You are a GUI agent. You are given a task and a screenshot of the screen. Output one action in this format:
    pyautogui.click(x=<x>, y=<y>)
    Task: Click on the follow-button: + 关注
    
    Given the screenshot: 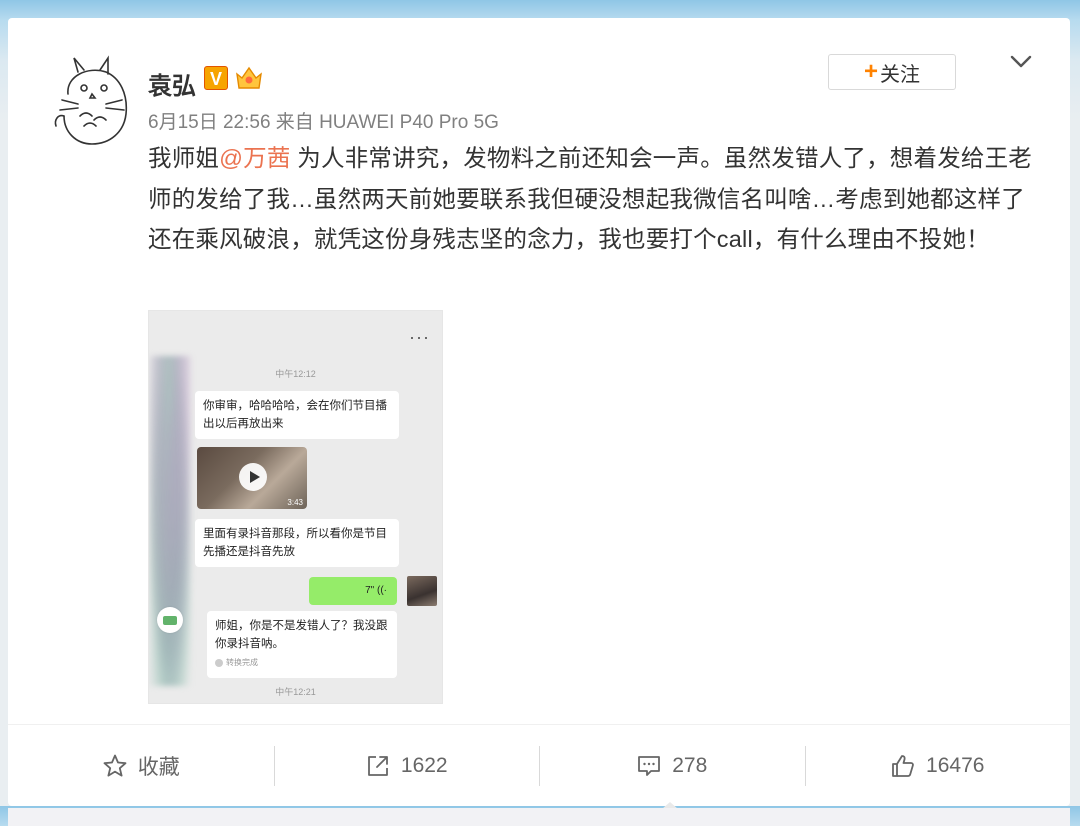 What is the action you would take?
    pyautogui.click(x=892, y=72)
    